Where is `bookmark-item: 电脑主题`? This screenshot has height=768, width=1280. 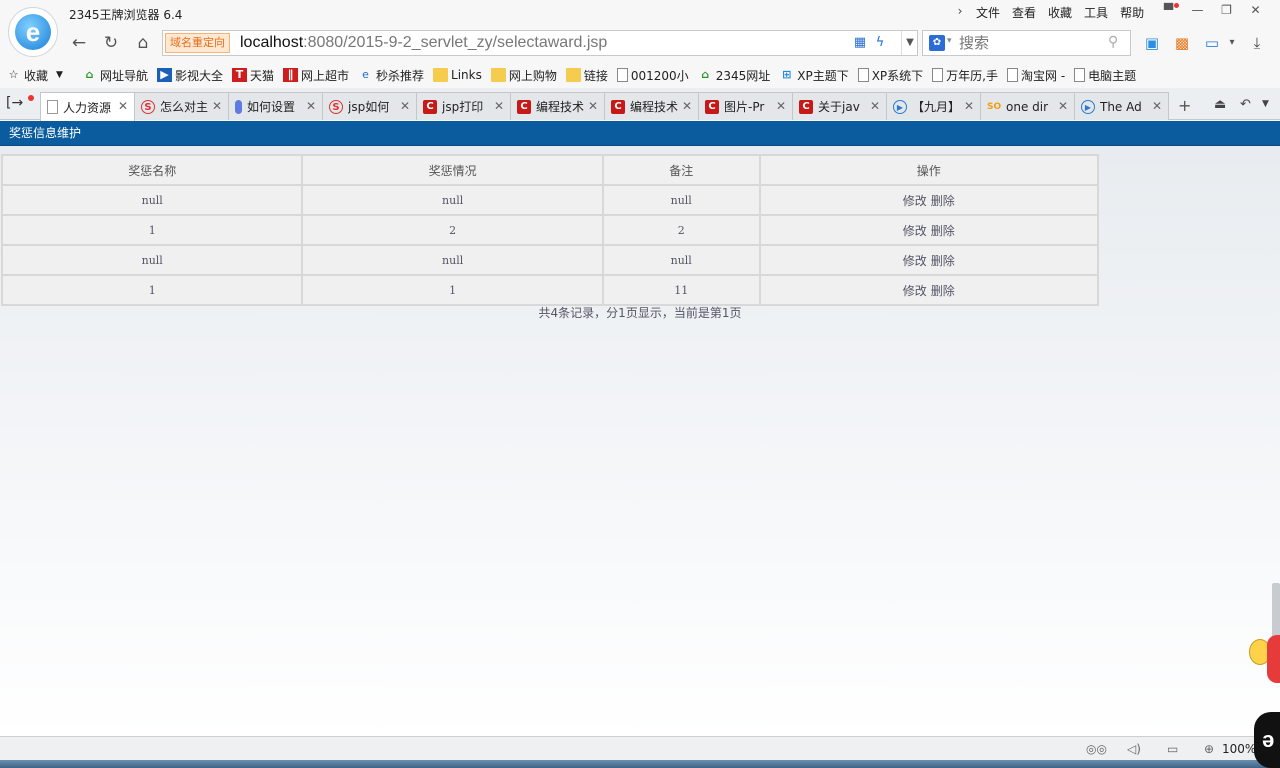
bookmark-item: 电脑主题 is located at coordinates (1105, 75).